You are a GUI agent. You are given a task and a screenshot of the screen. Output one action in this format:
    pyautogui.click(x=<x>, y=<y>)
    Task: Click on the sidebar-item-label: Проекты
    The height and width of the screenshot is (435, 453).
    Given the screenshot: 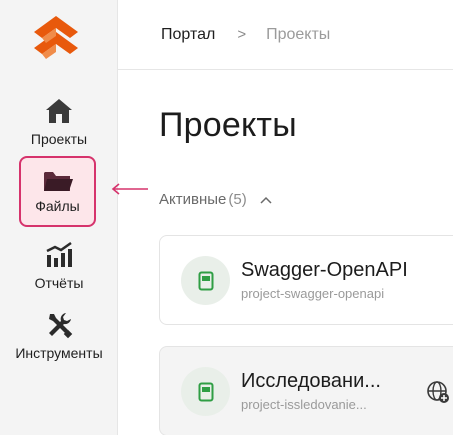 What is the action you would take?
    pyautogui.click(x=59, y=139)
    